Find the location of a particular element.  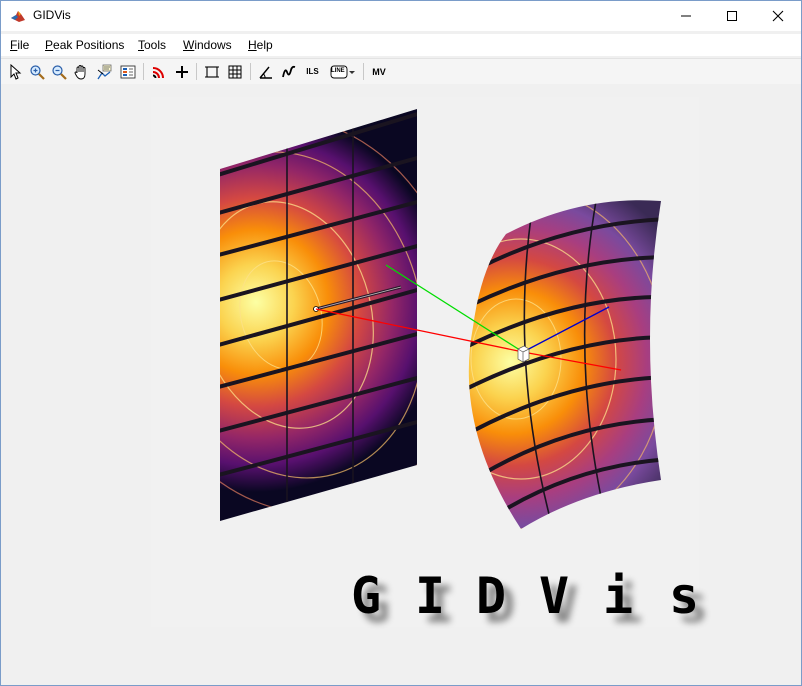

line-profile-button is located at coordinates (288, 71).